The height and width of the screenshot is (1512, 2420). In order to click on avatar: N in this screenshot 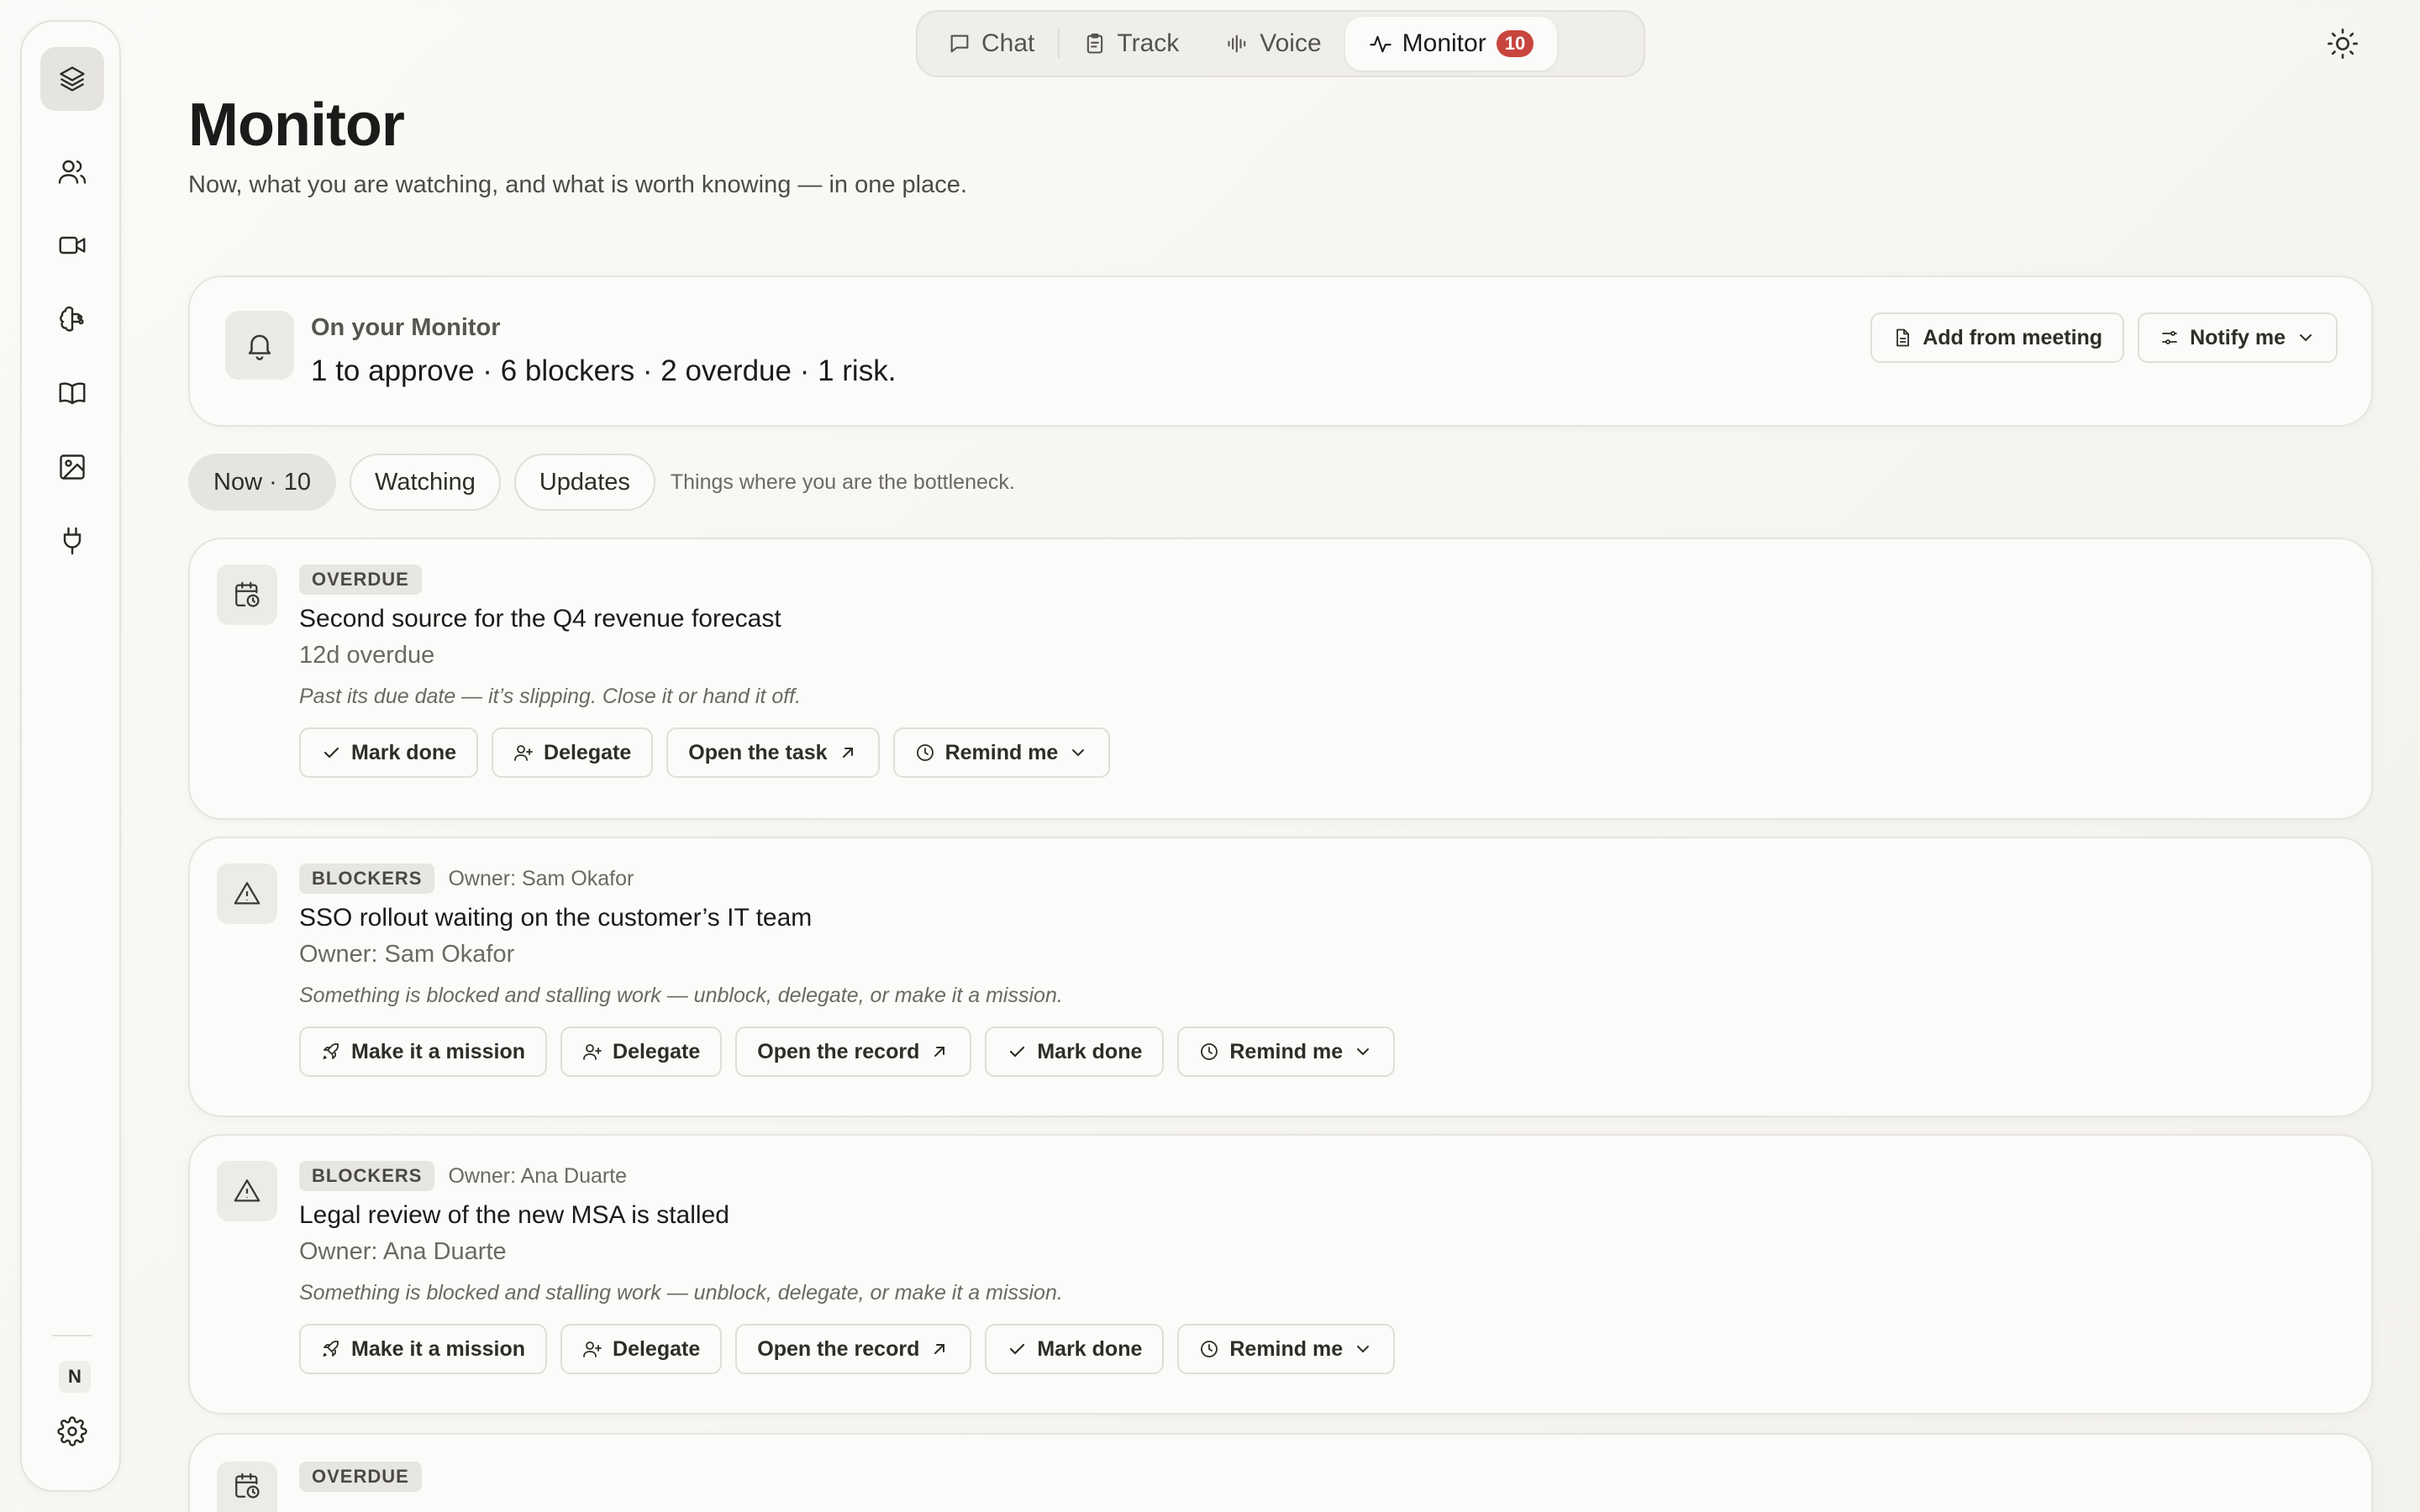, I will do `click(75, 1377)`.